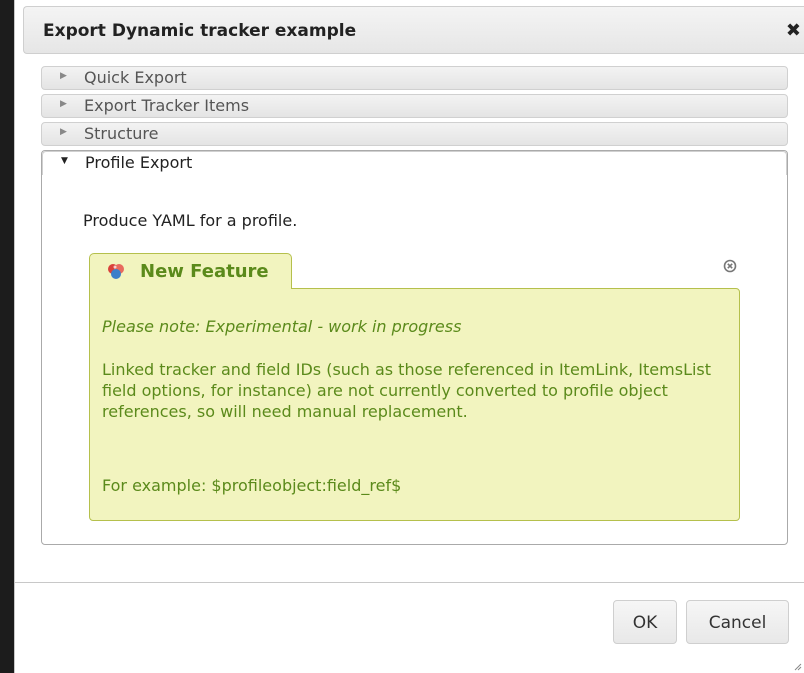  I want to click on button-pane-divider, so click(409, 582).